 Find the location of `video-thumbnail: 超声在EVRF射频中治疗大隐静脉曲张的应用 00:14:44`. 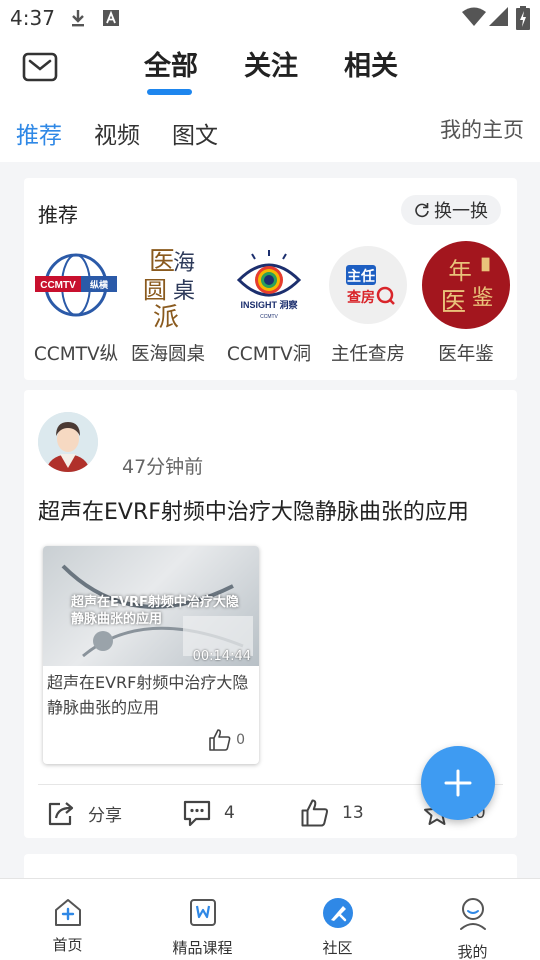

video-thumbnail: 超声在EVRF射频中治疗大隐静脉曲张的应用 00:14:44 is located at coordinates (151, 606).